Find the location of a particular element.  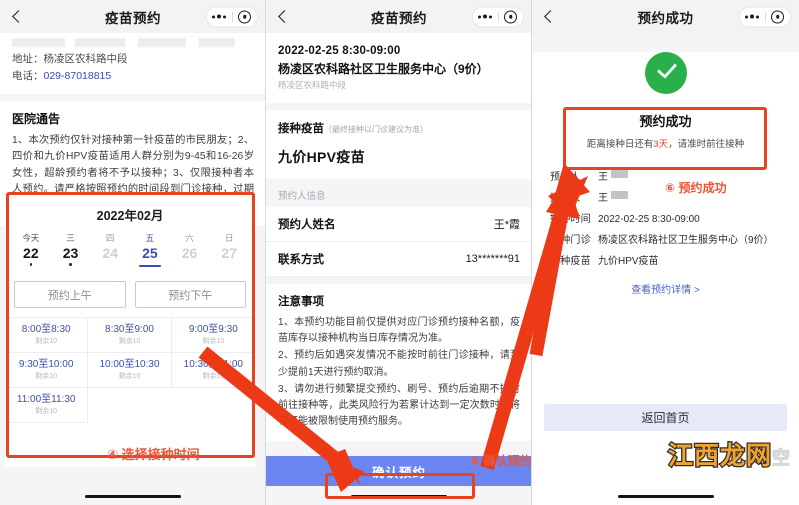

book-morning-button: 预约上午 is located at coordinates (70, 294).